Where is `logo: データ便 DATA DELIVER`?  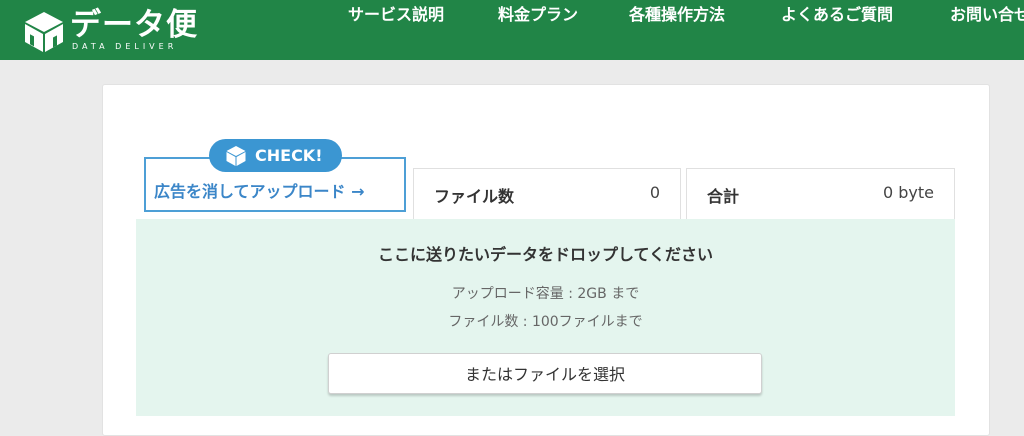 logo: データ便 DATA DELIVER is located at coordinates (122, 30).